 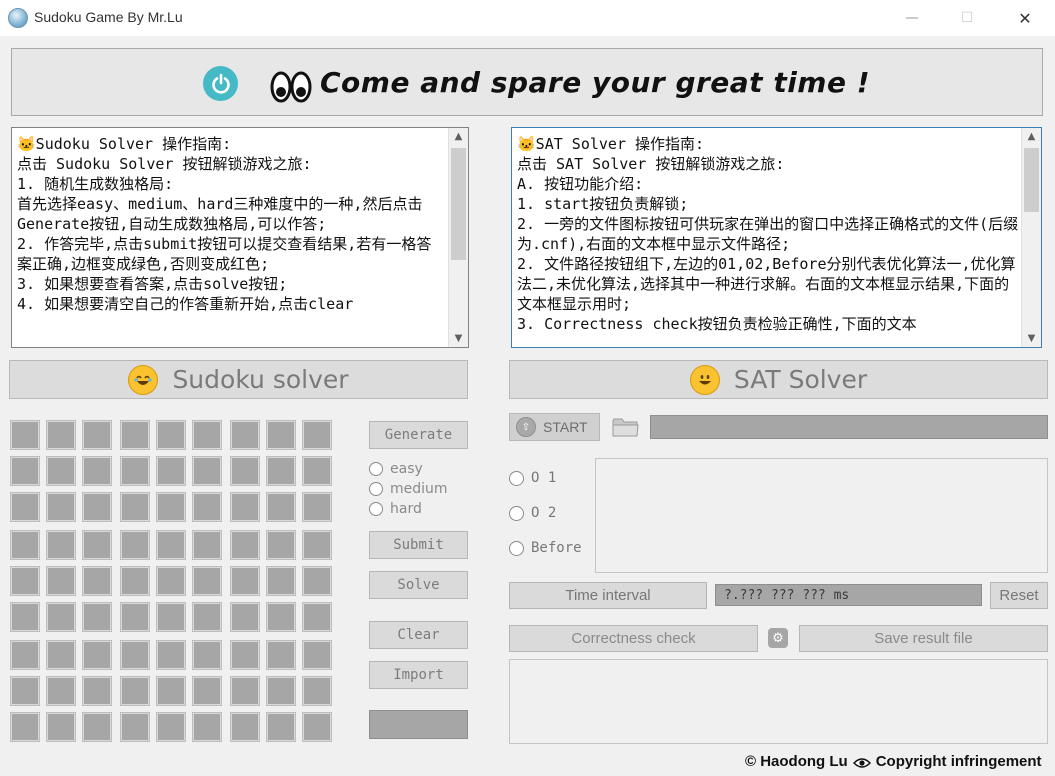 What do you see at coordinates (1019, 595) in the screenshot?
I see `reset-button: Reset` at bounding box center [1019, 595].